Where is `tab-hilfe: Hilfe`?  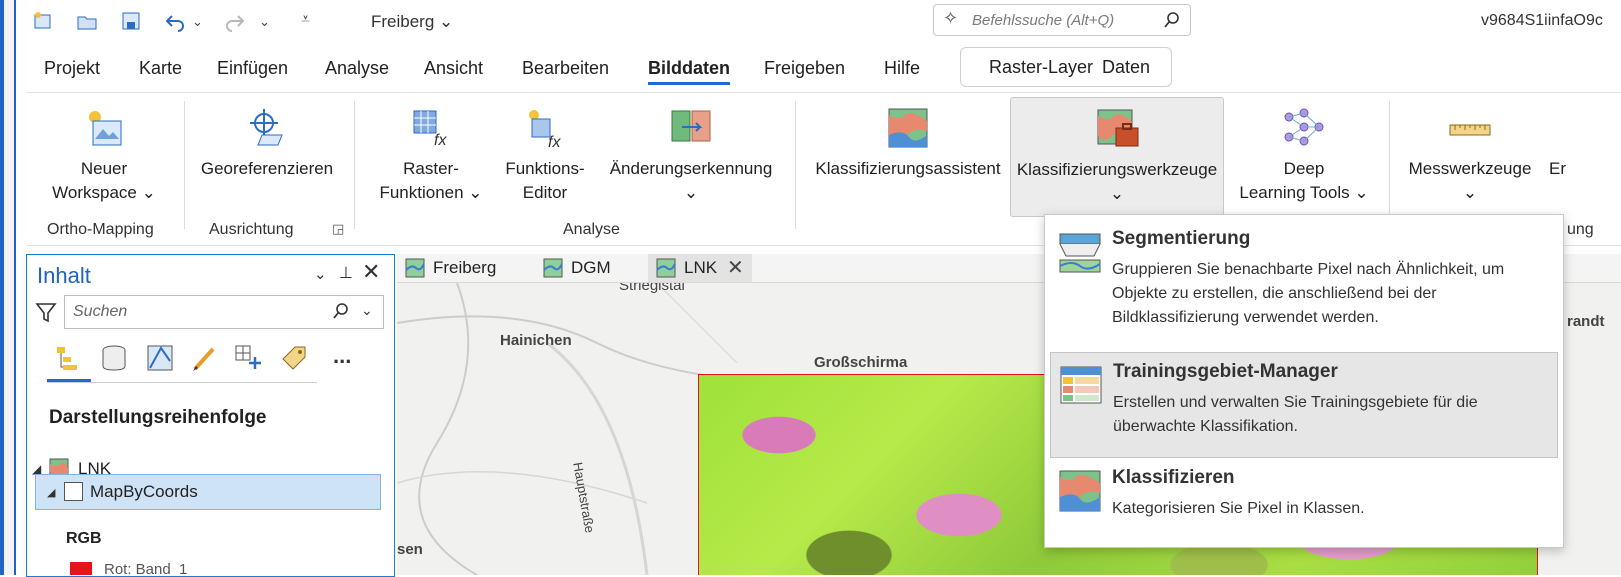
tab-hilfe: Hilfe is located at coordinates (902, 68).